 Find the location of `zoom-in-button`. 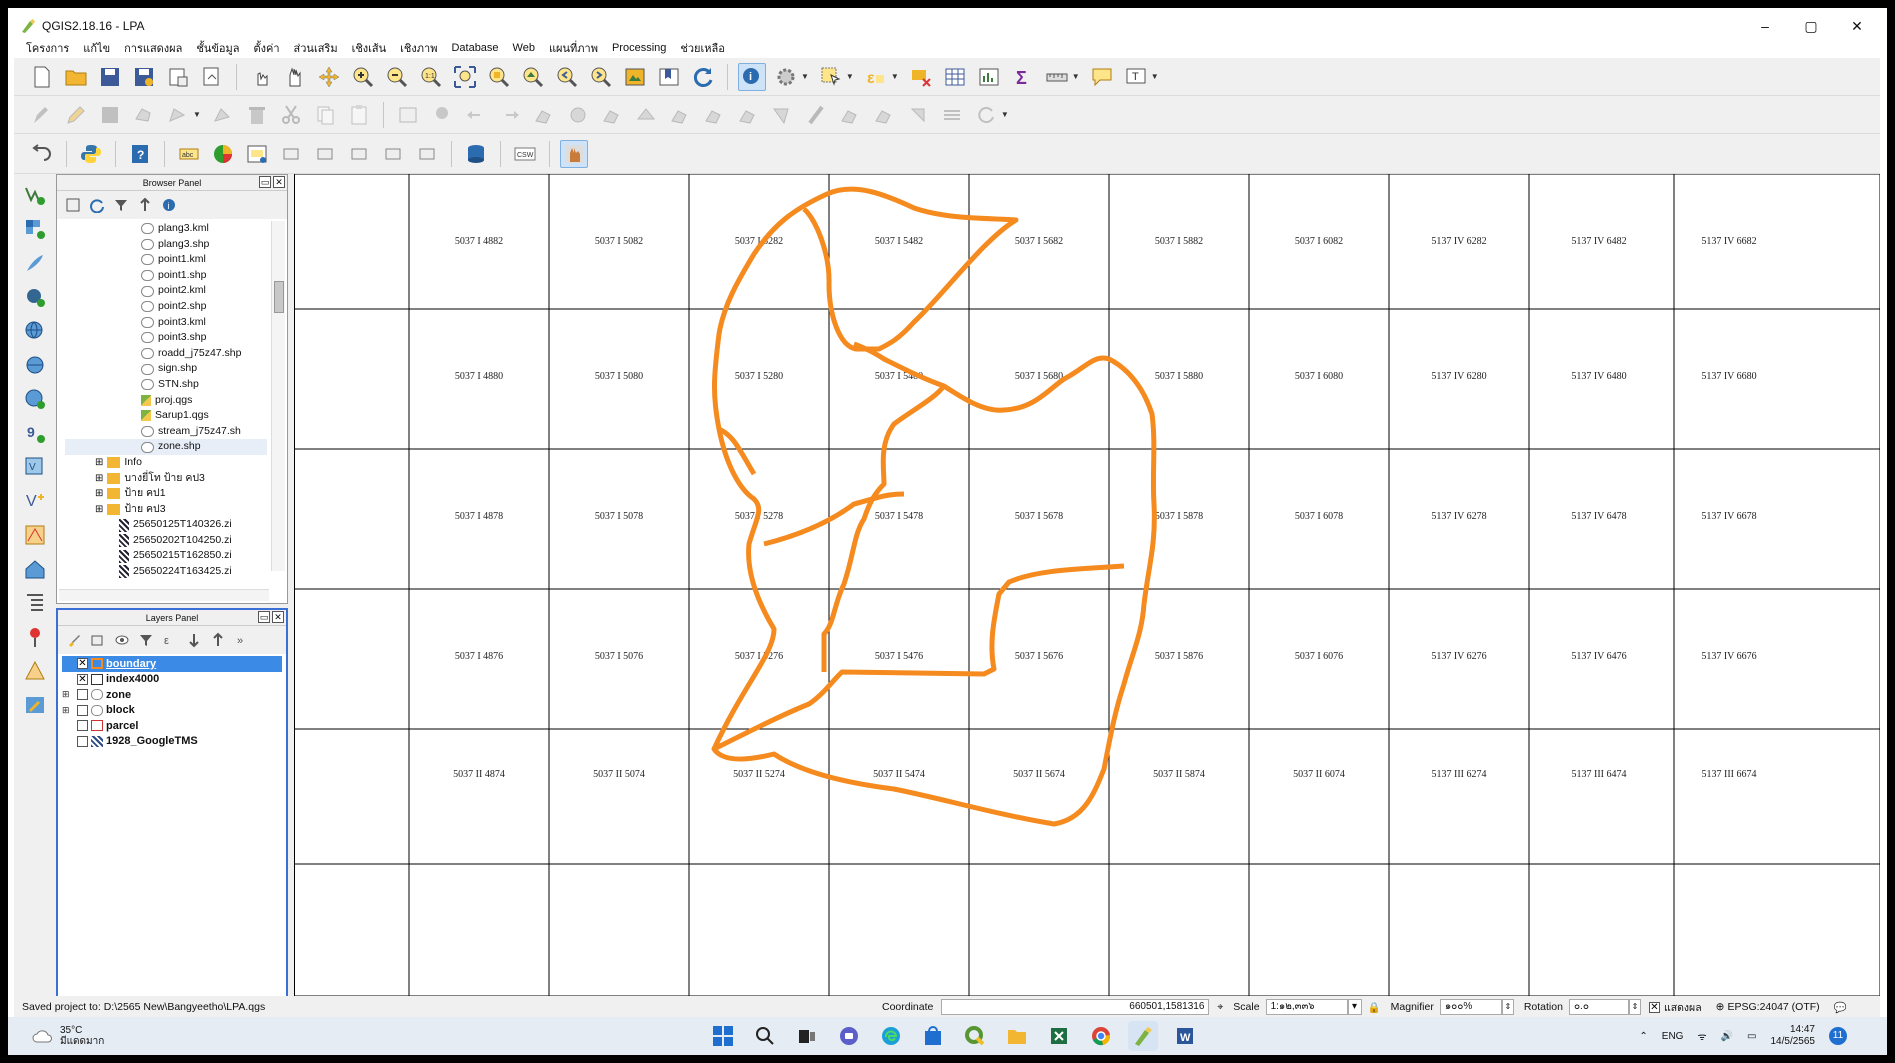

zoom-in-button is located at coordinates (363, 77).